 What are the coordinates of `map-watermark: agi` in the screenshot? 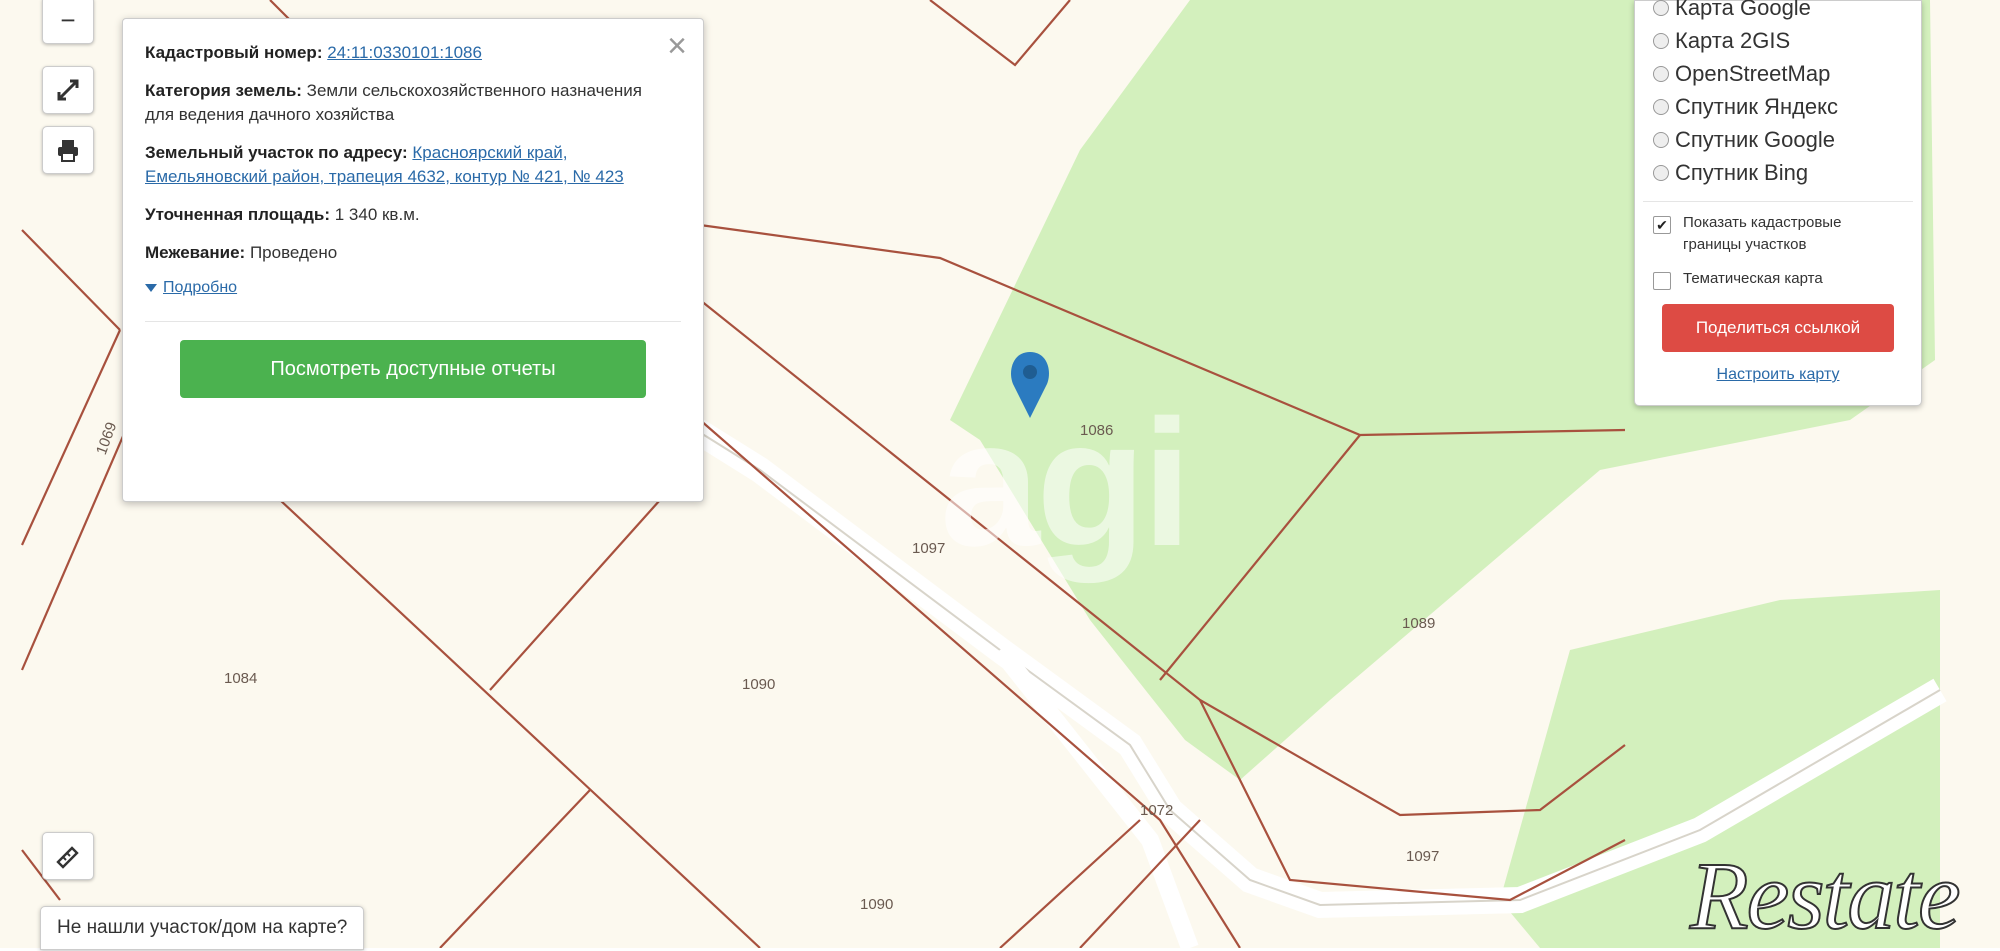 It's located at (1066, 483).